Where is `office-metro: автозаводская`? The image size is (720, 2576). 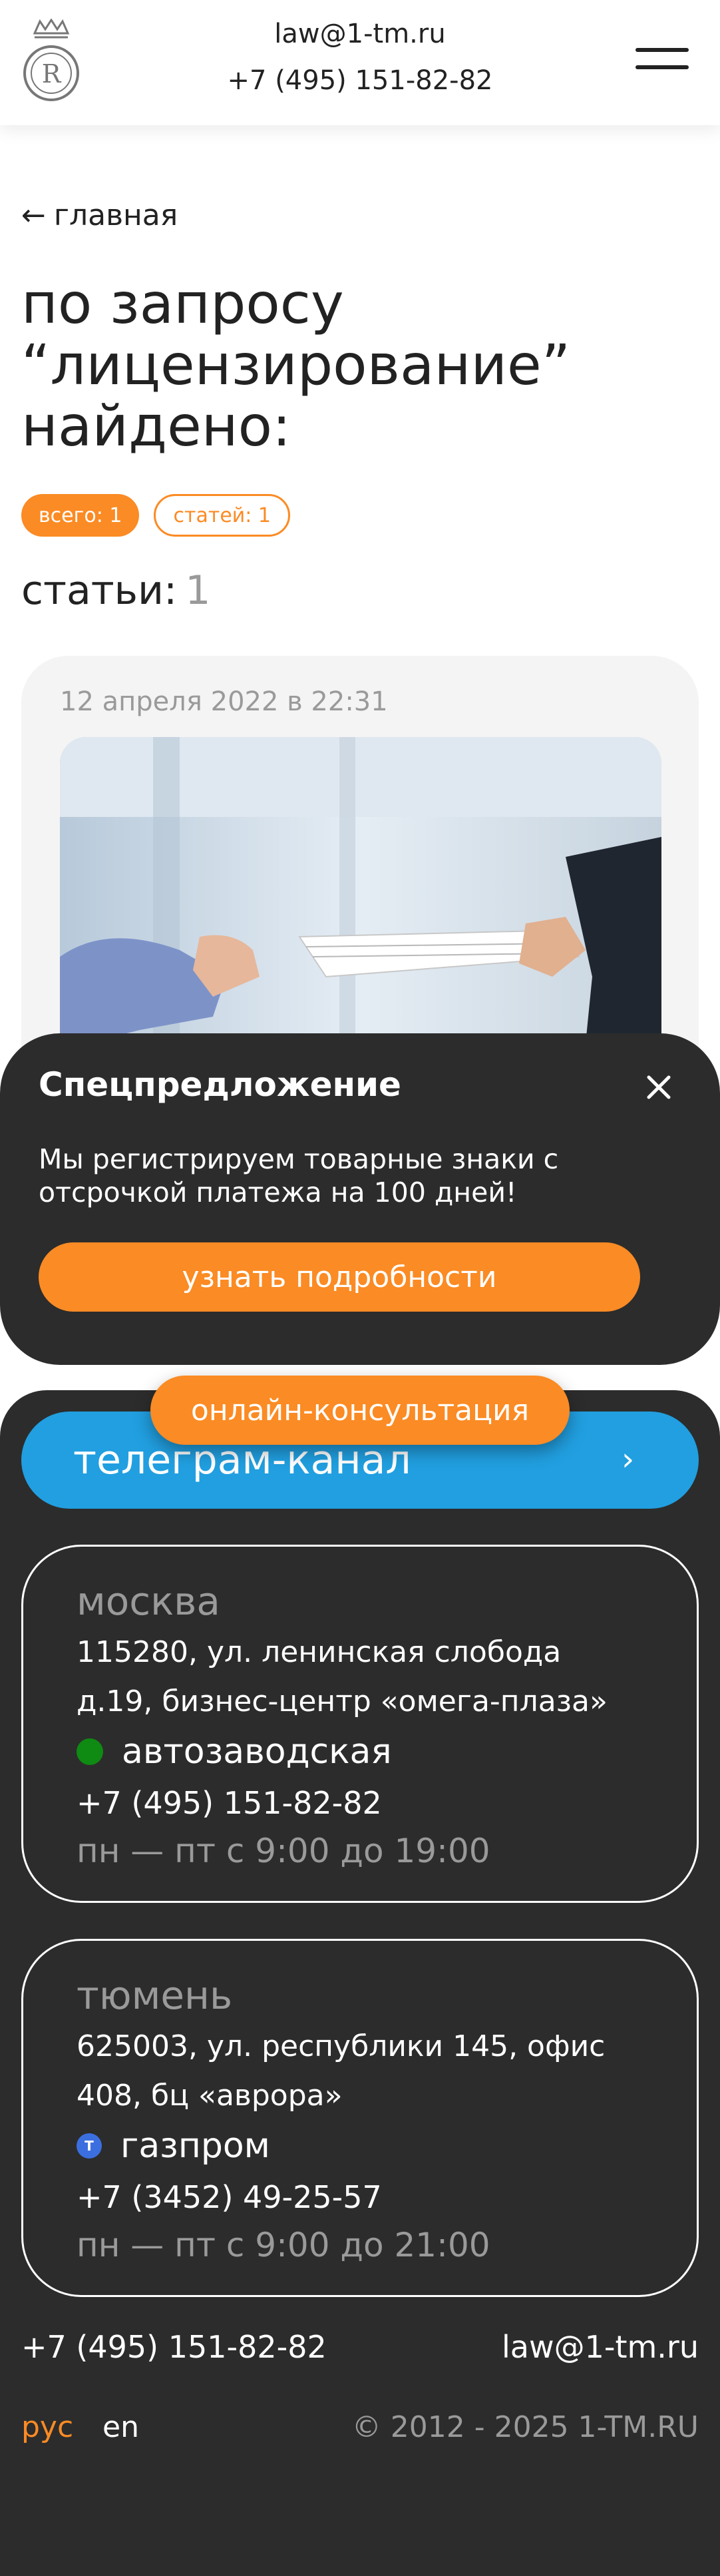
office-metro: автозаводская is located at coordinates (234, 1752).